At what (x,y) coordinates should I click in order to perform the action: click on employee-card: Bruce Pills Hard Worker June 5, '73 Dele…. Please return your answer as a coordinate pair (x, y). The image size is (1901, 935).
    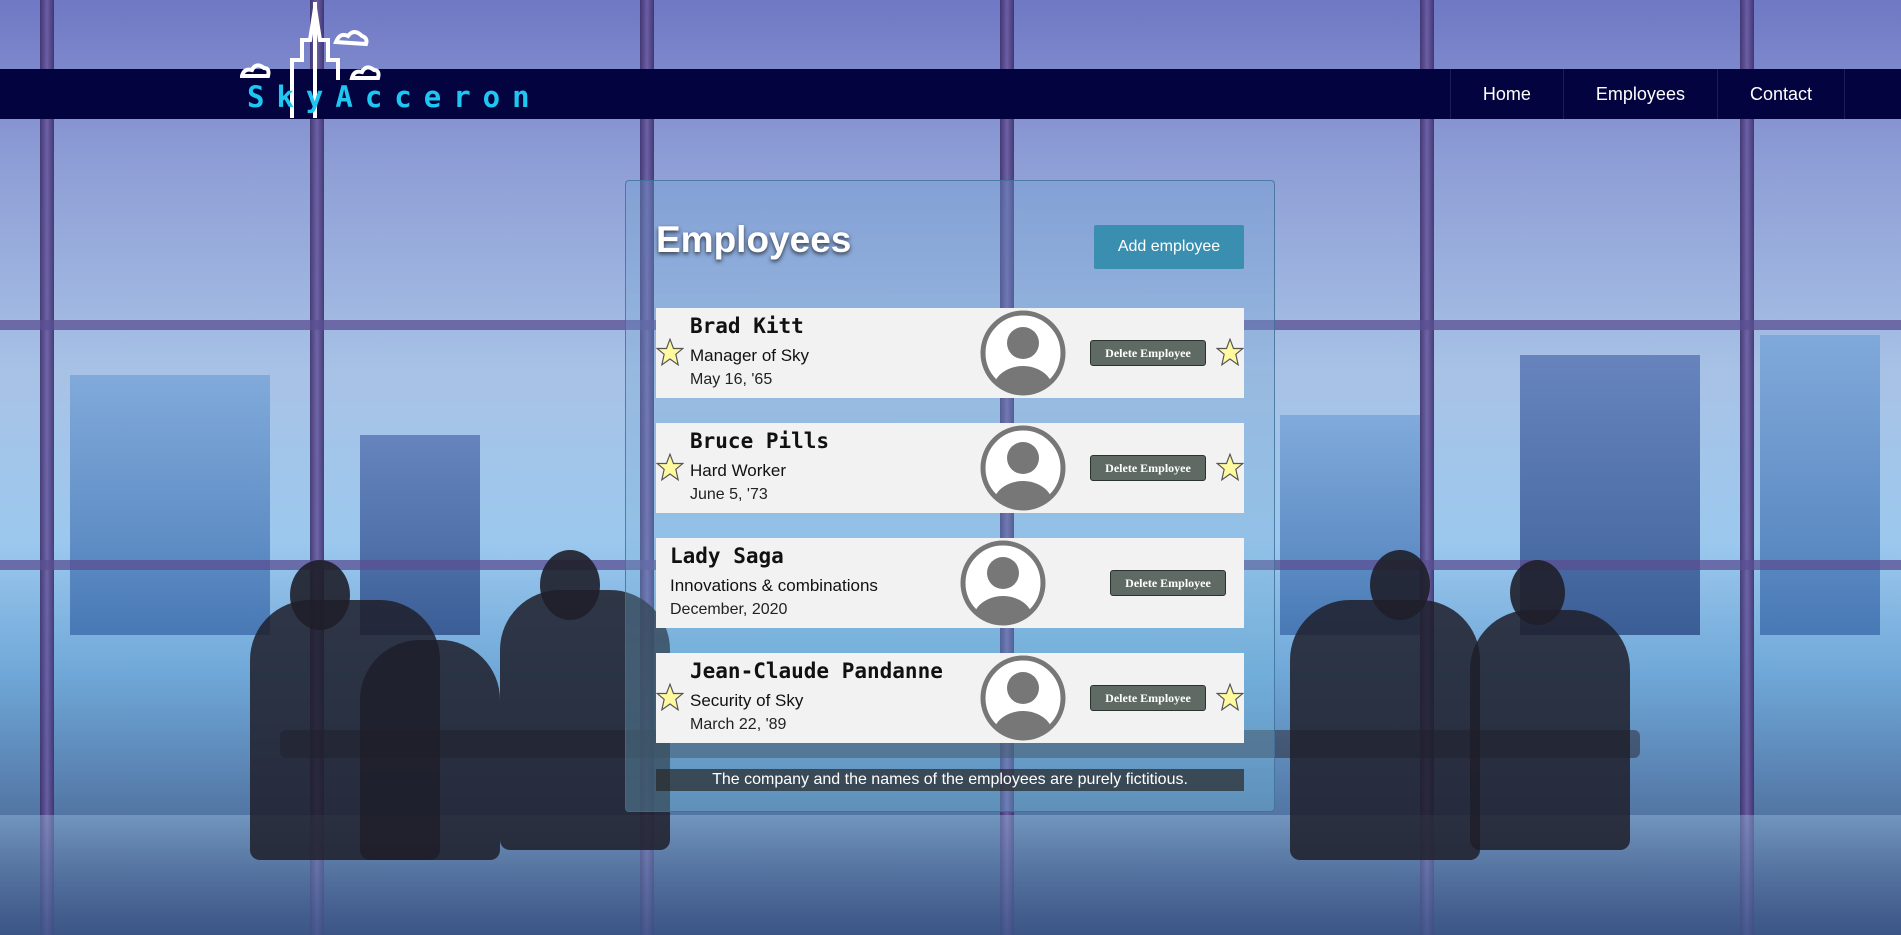
    Looking at the image, I should click on (950, 468).